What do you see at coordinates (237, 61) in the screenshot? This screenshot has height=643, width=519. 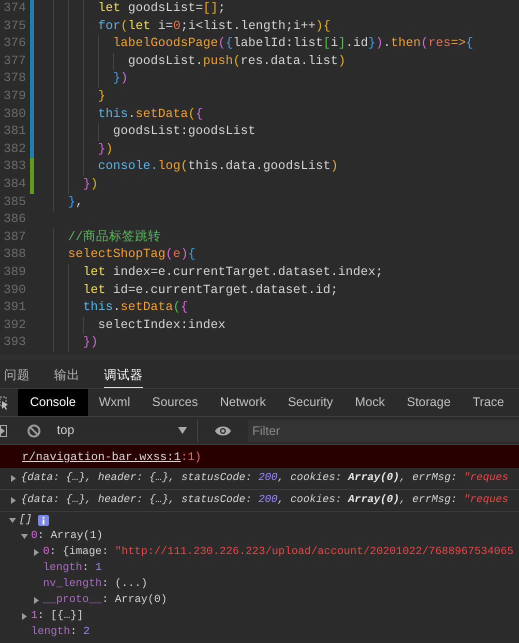 I see `code-line: goodsList.push(res.data.list)` at bounding box center [237, 61].